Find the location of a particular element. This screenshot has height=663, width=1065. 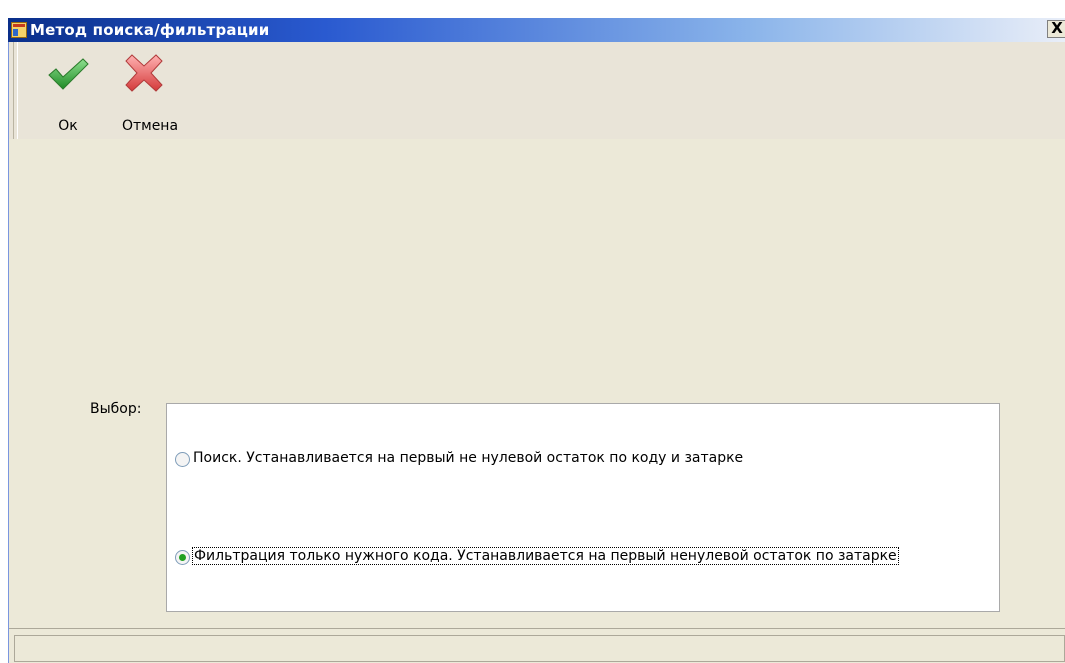

toolbar-grip is located at coordinates (15, 90).